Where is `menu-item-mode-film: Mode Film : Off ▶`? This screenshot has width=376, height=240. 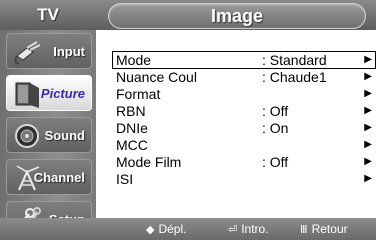
menu-item-mode-film: Mode Film : Off ▶ is located at coordinates (245, 162).